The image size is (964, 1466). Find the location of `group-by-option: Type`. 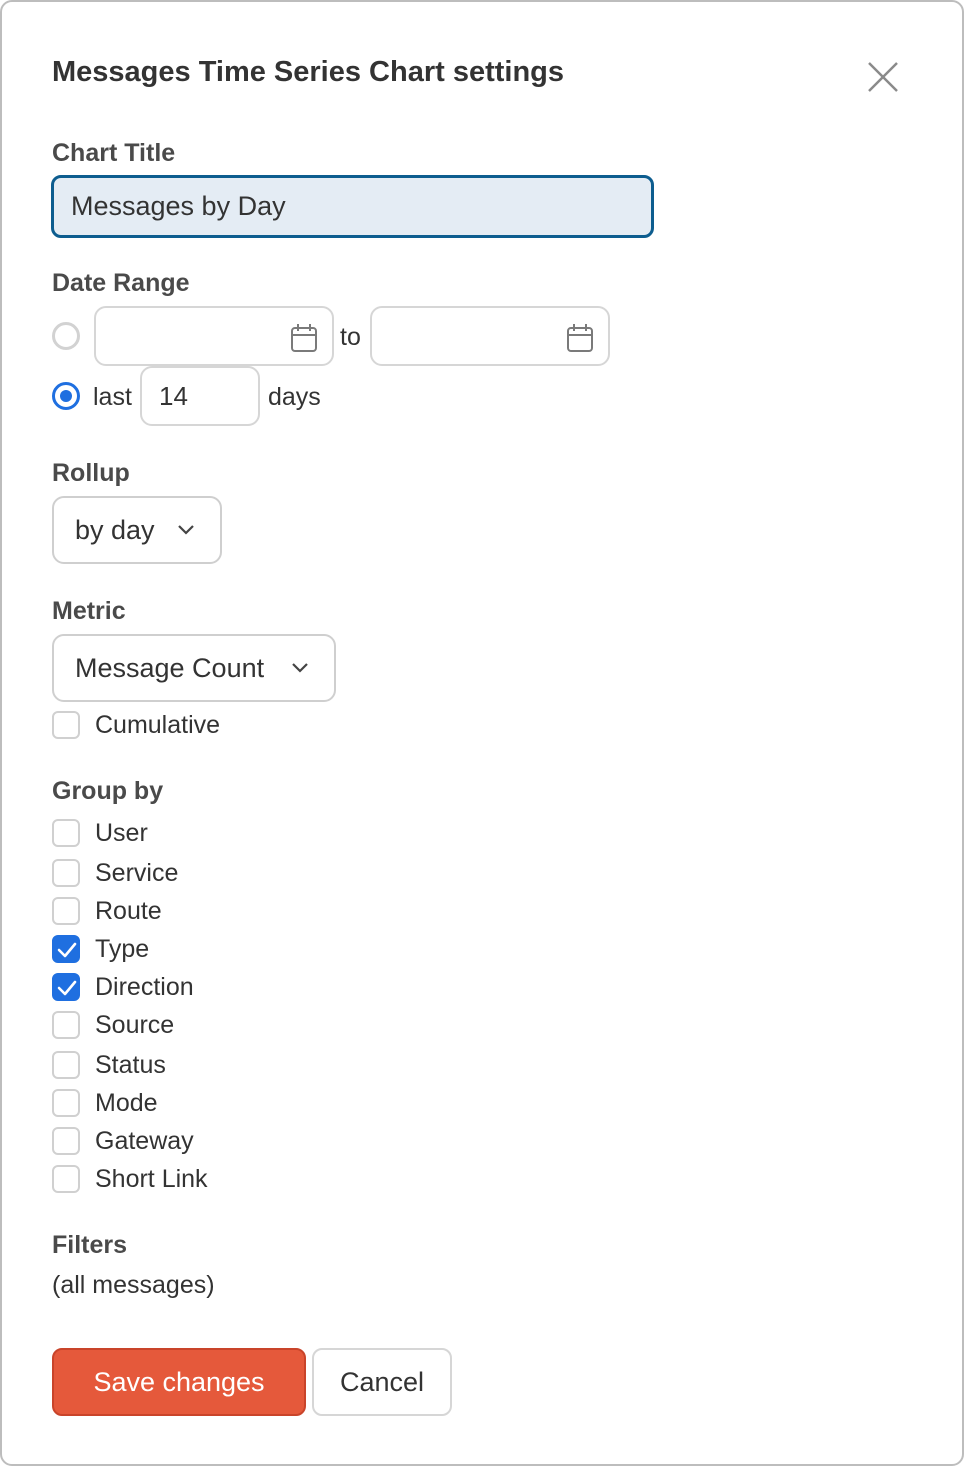

group-by-option: Type is located at coordinates (100, 949).